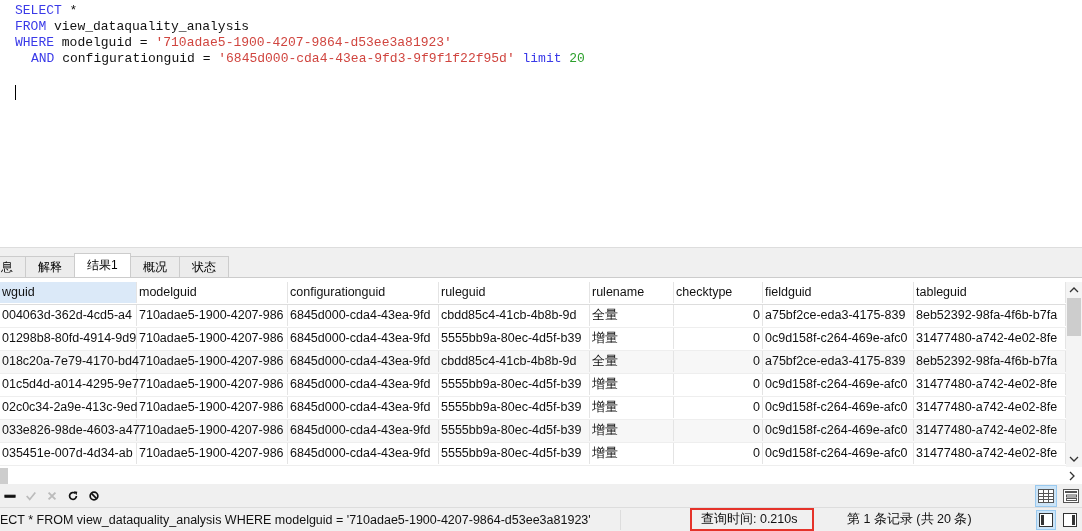 This screenshot has height=531, width=1082. I want to click on stop-icon, so click(94, 495).